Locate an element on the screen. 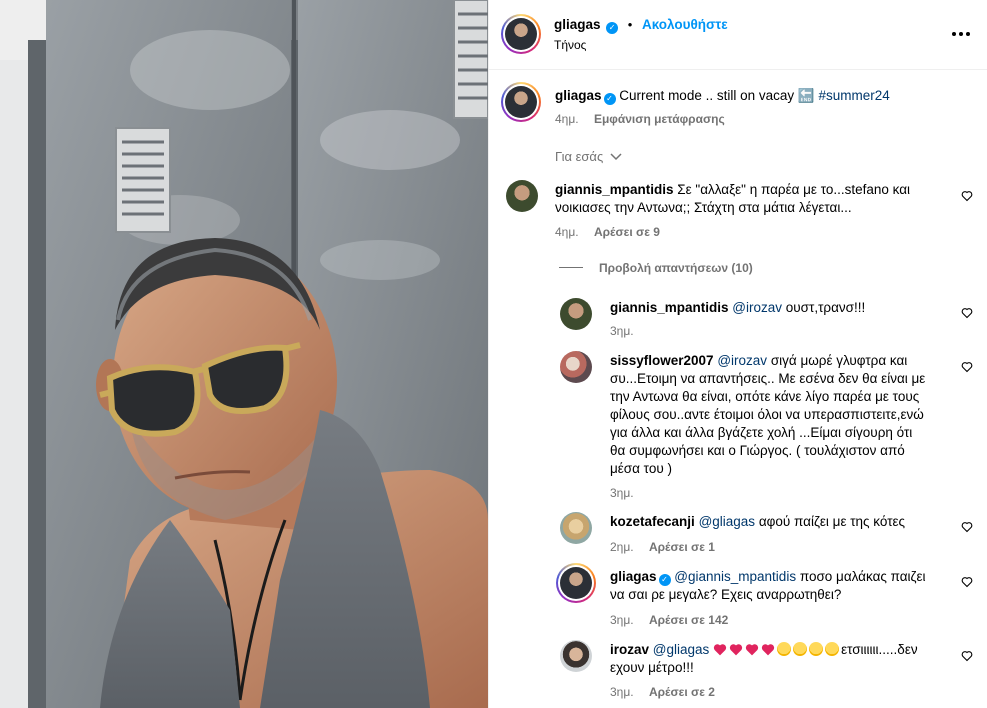 The width and height of the screenshot is (987, 708). reply-time: 2ημ. is located at coordinates (622, 547).